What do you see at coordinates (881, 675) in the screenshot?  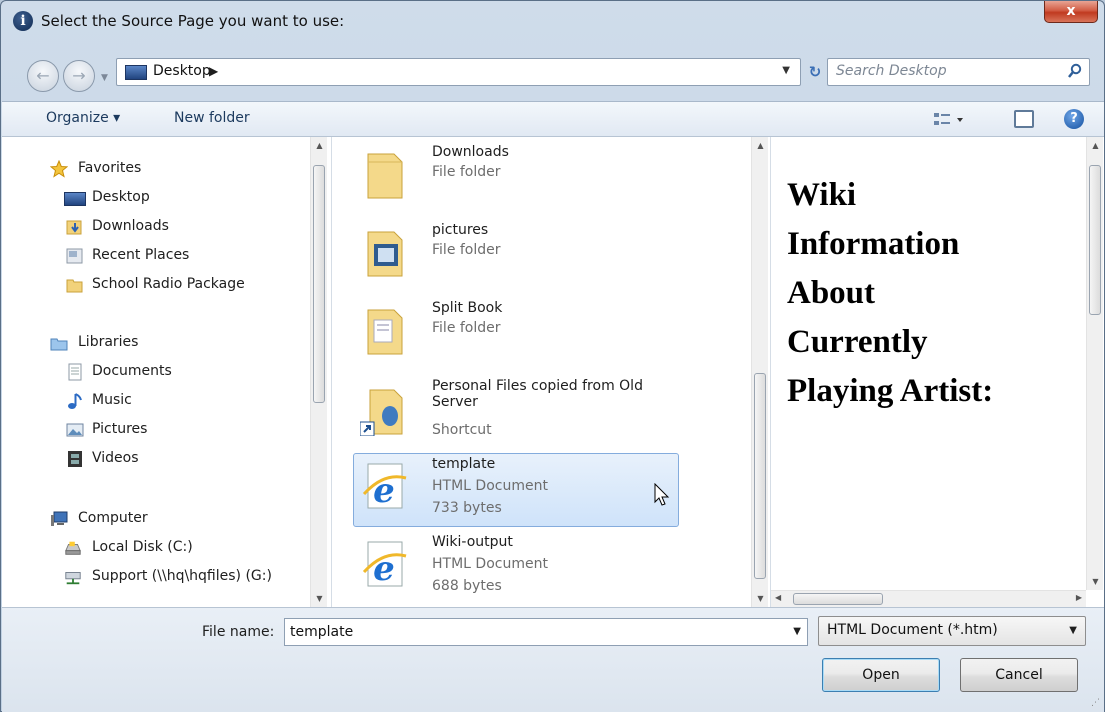 I see `open-button: Open` at bounding box center [881, 675].